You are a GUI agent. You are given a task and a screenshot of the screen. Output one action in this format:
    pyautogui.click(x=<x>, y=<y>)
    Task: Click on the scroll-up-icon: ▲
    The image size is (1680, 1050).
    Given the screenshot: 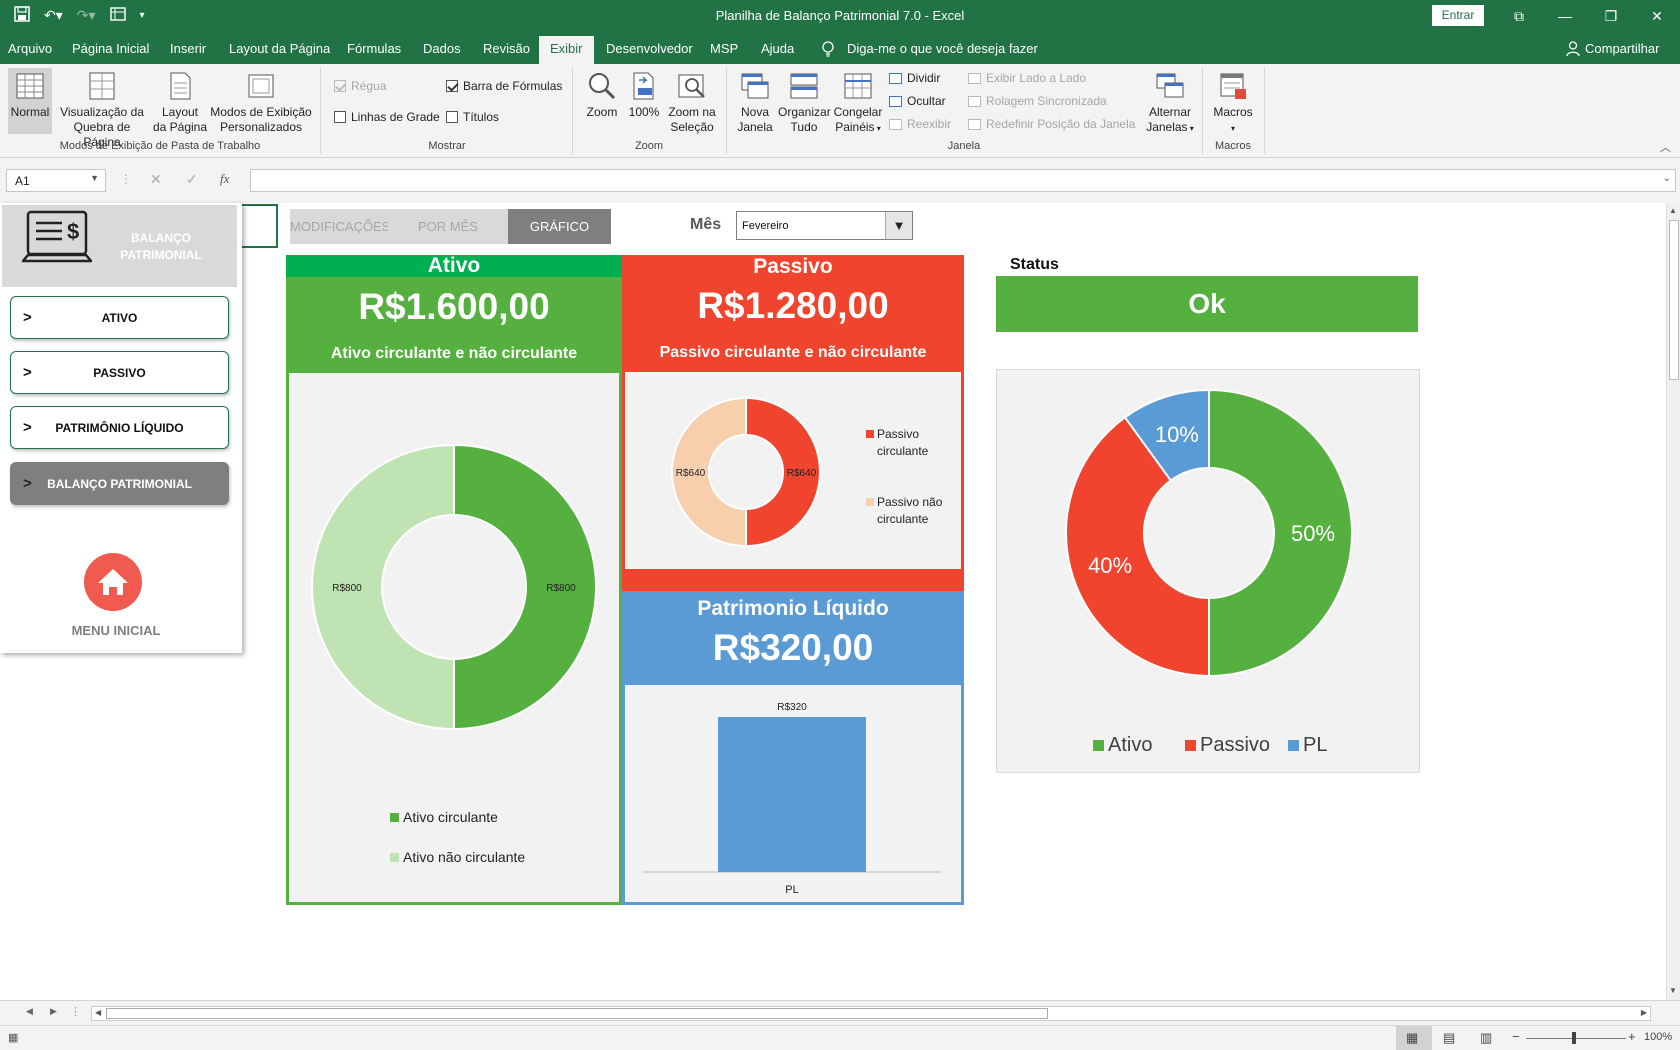 What is the action you would take?
    pyautogui.click(x=1673, y=210)
    